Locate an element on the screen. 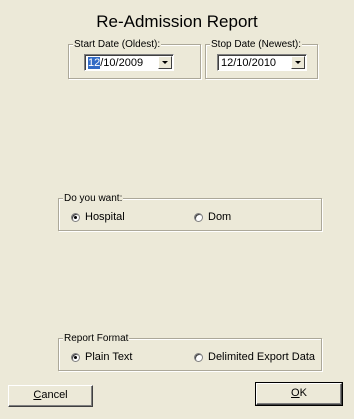 The image size is (354, 419). radio-hospital-icon is located at coordinates (75, 217).